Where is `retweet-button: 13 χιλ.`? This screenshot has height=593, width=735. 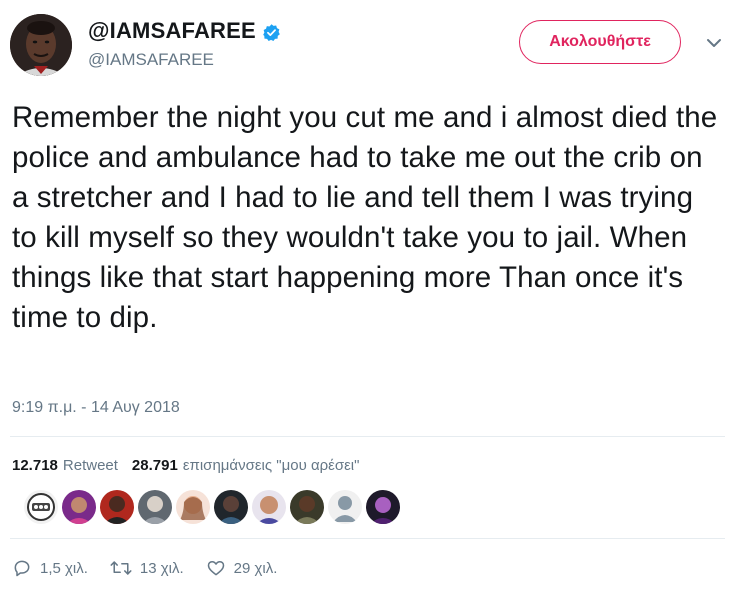
retweet-button: 13 χιλ. is located at coordinates (147, 568).